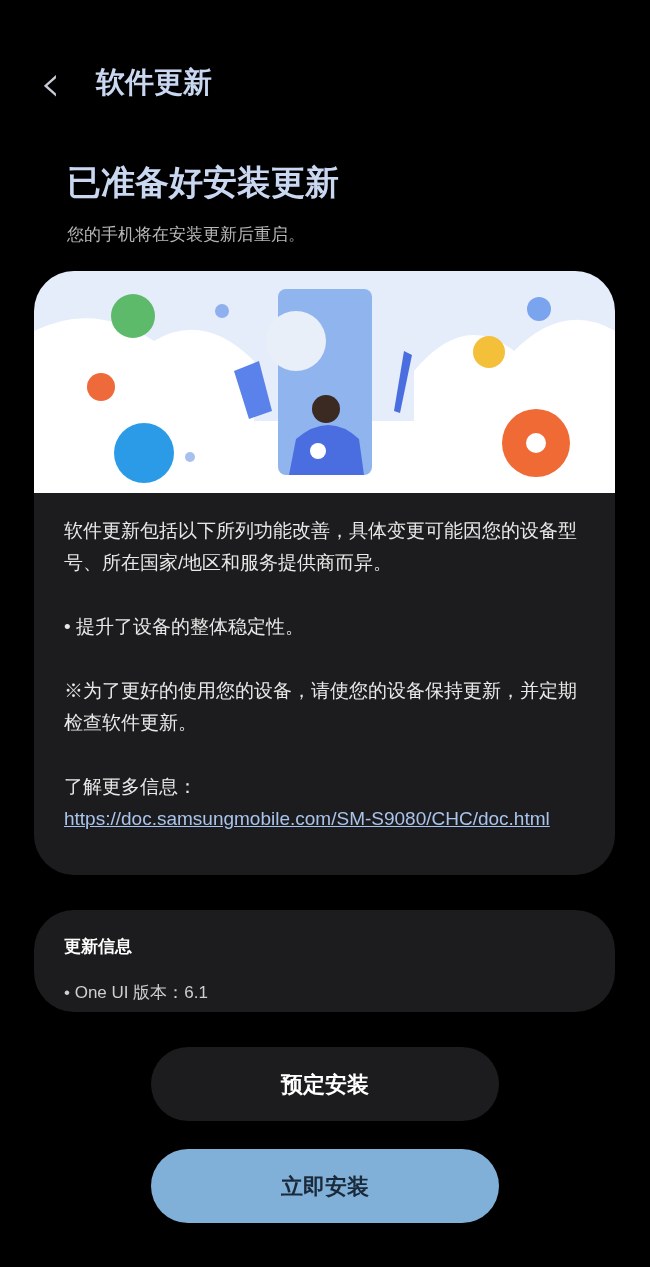  Describe the element at coordinates (321, 707) in the screenshot. I see `release-note-text: ※为了更好的使用您的设备，请使您的设备保持更新，并定期检查软件更新。` at that location.